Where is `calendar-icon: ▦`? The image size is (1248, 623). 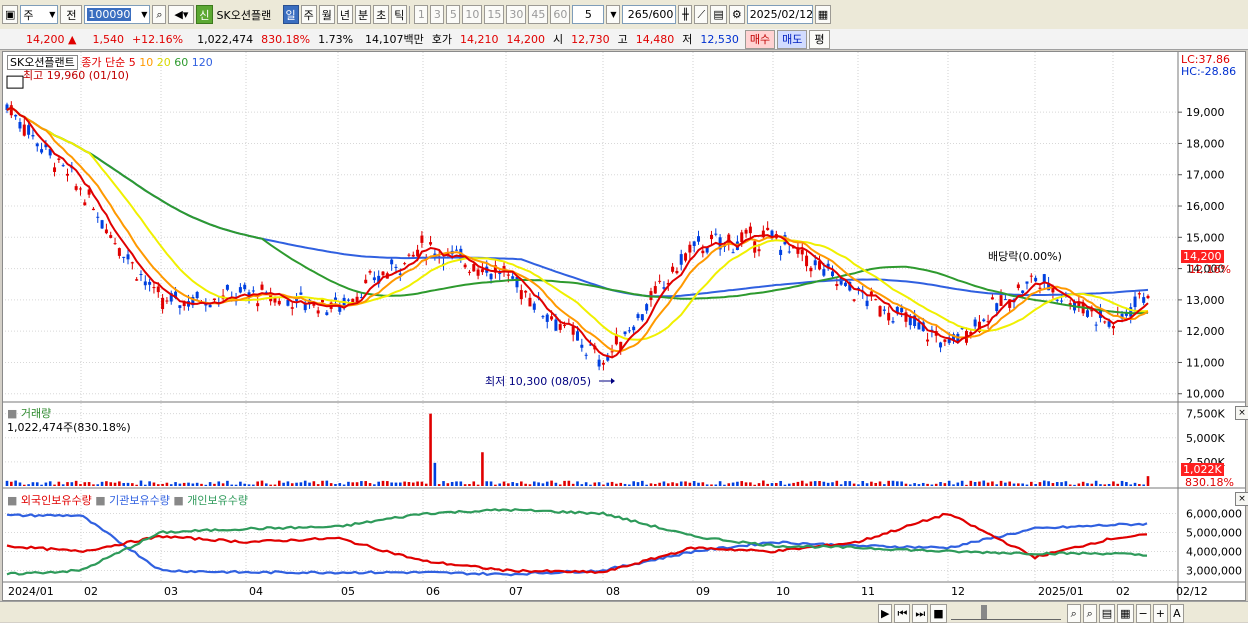 calendar-icon: ▦ is located at coordinates (823, 14).